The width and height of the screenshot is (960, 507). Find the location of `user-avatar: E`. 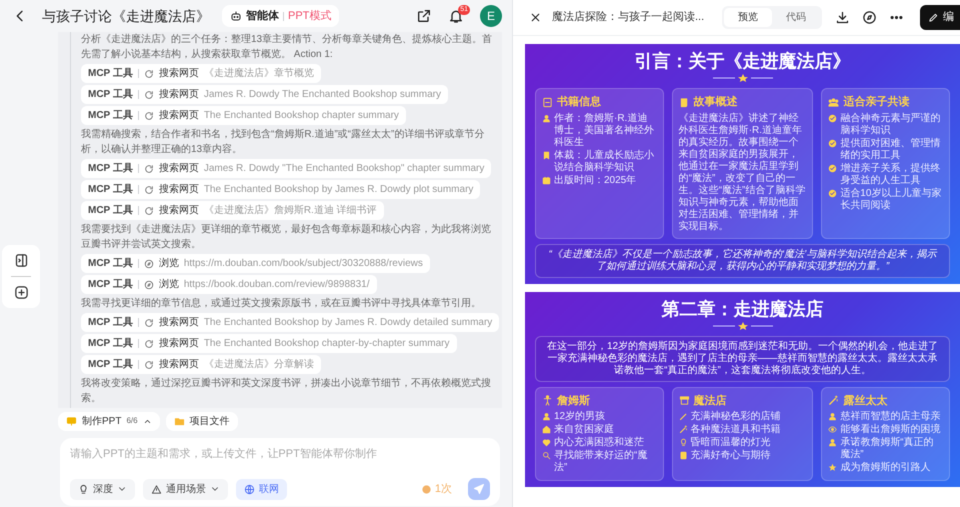

user-avatar: E is located at coordinates (491, 16).